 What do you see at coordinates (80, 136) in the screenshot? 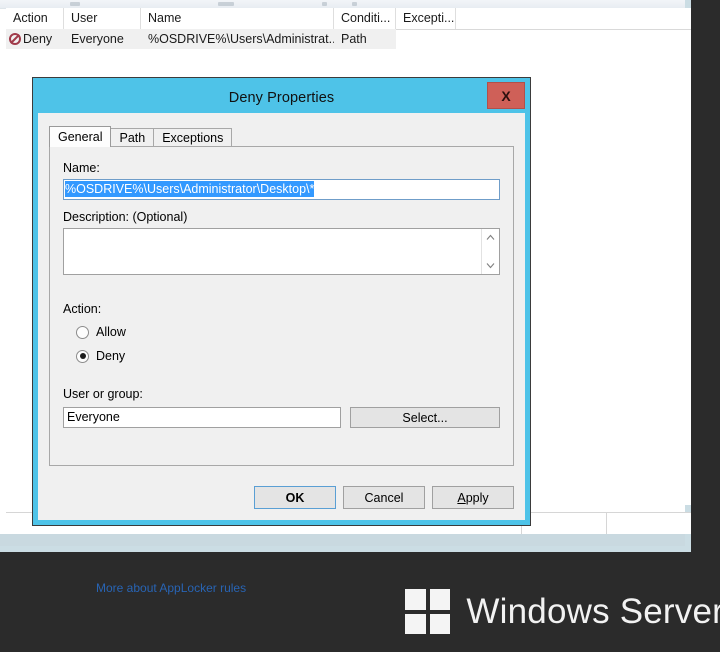
I see `tab-general: General` at bounding box center [80, 136].